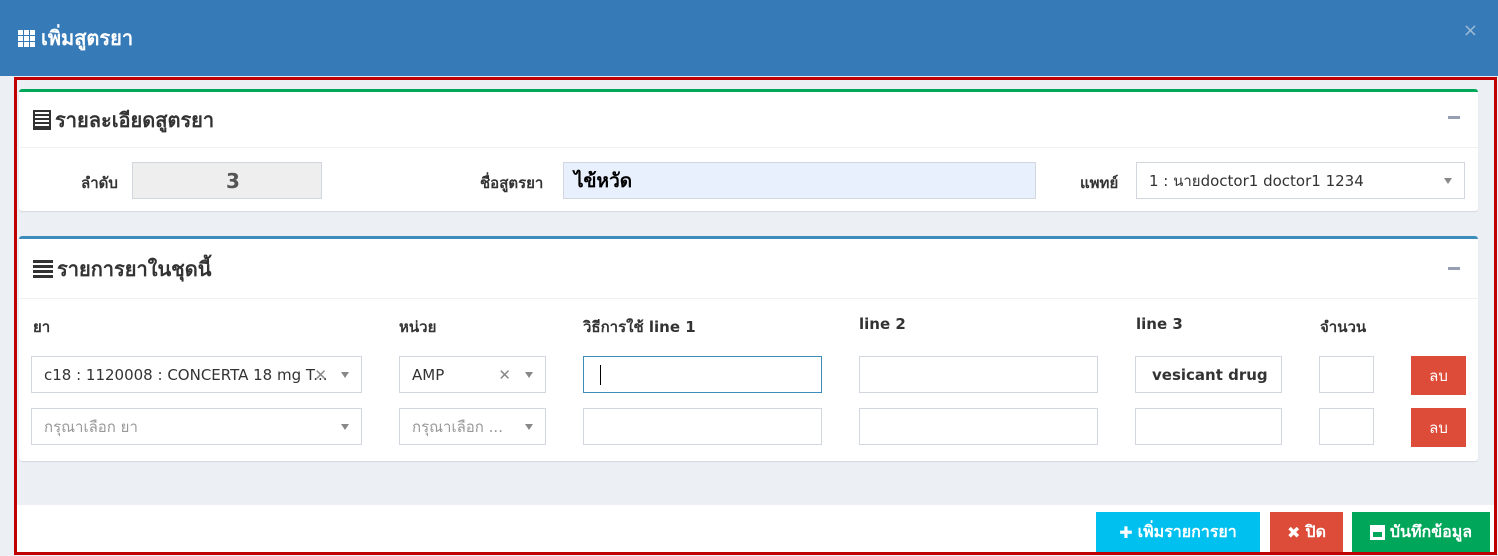 The width and height of the screenshot is (1498, 556). Describe the element at coordinates (135, 119) in the screenshot. I see `details-title: รายละเอียดสูตรยา` at that location.